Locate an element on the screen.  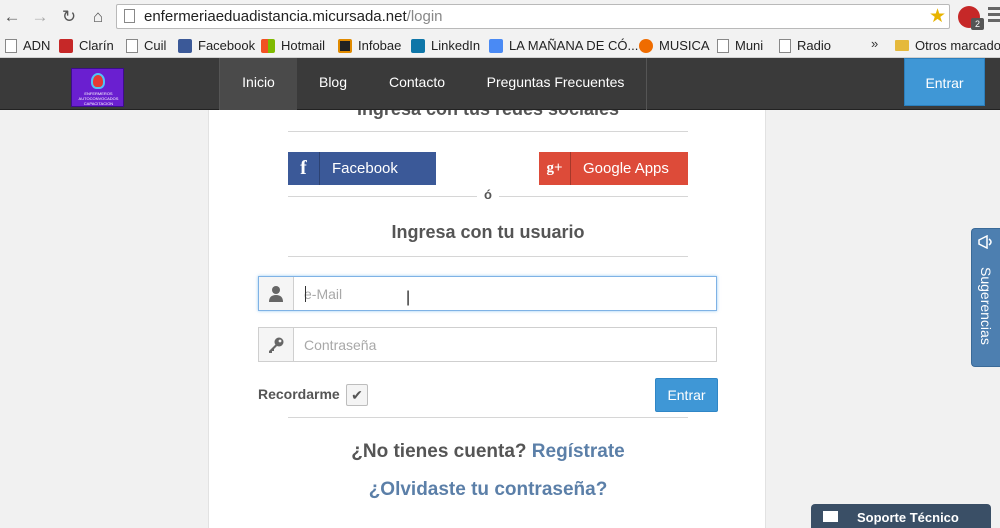
nav-blog: Blog is located at coordinates (333, 84).